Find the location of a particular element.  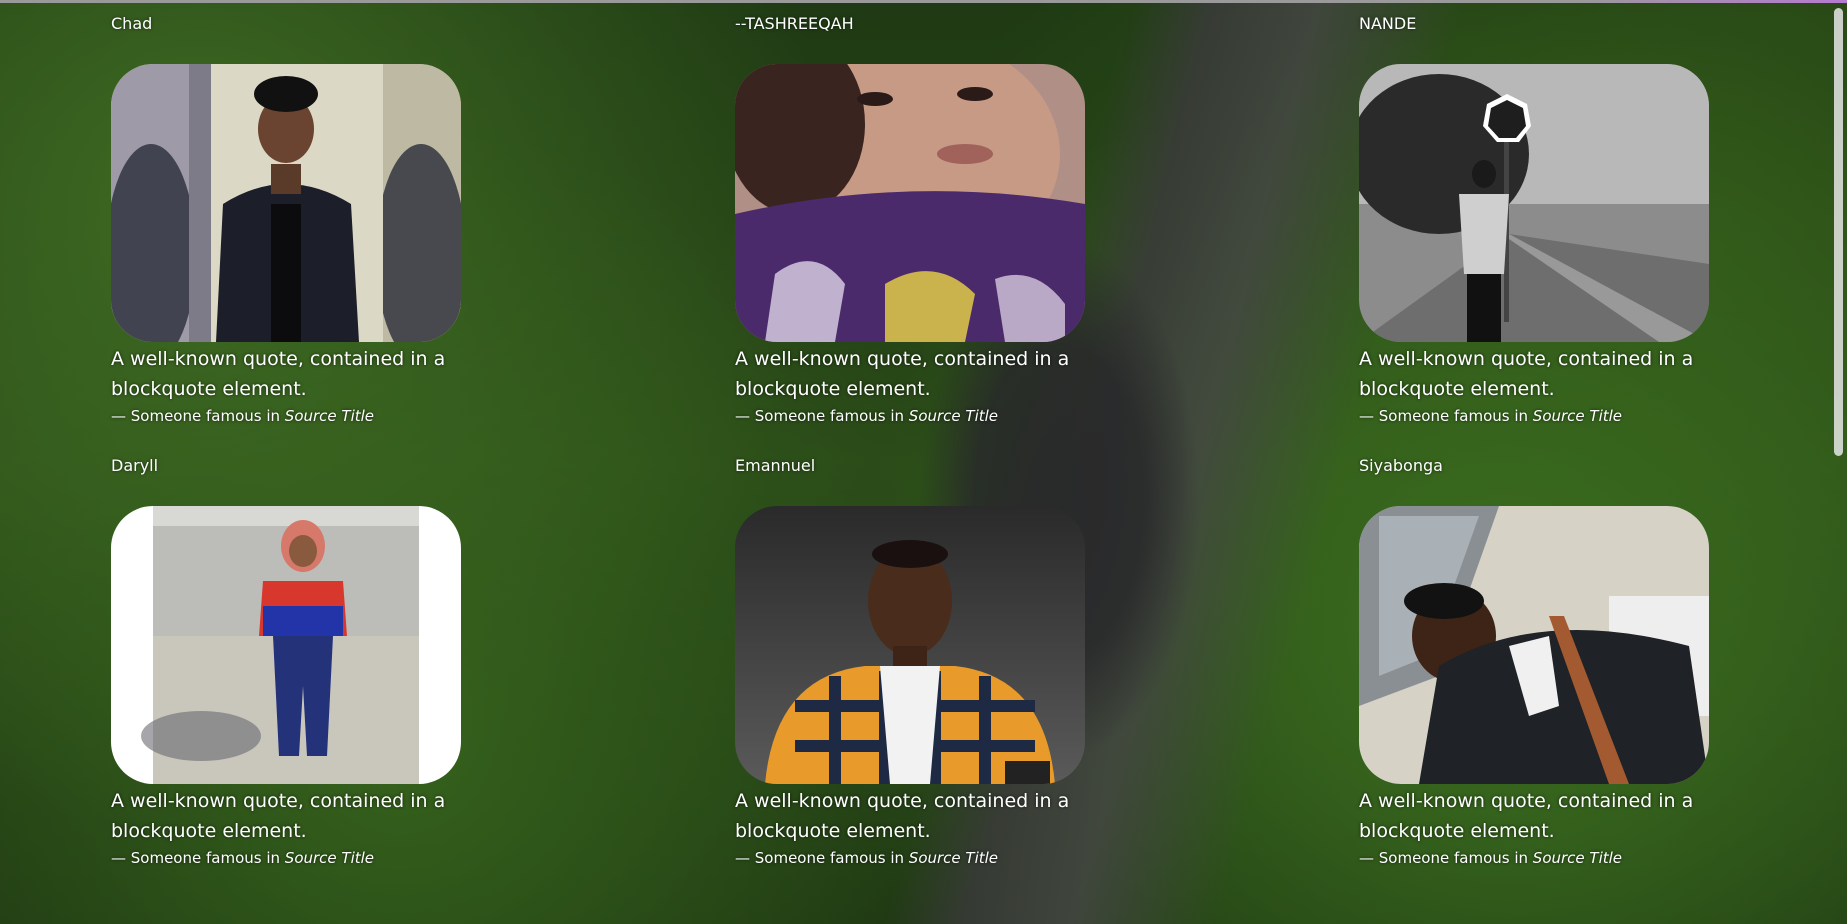

top-border is located at coordinates (923, 1).